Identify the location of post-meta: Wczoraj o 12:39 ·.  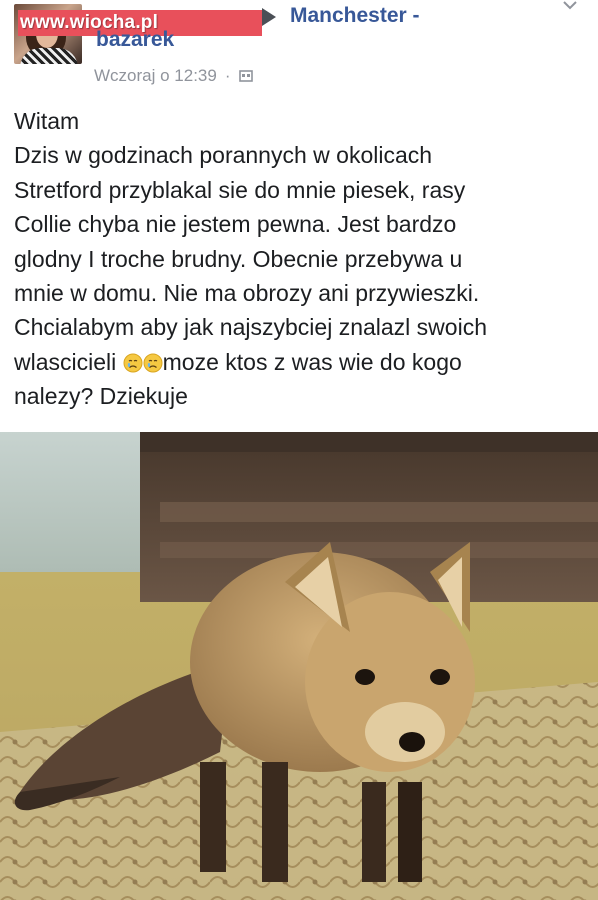
(173, 76).